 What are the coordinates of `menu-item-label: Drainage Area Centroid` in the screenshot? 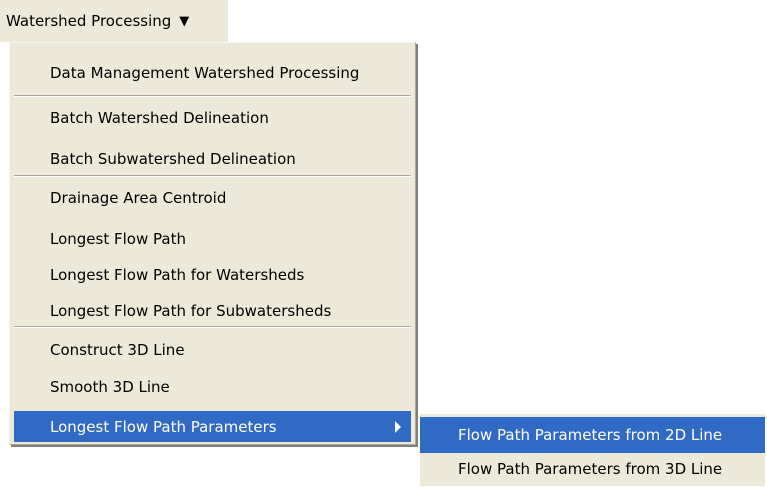 It's located at (138, 198).